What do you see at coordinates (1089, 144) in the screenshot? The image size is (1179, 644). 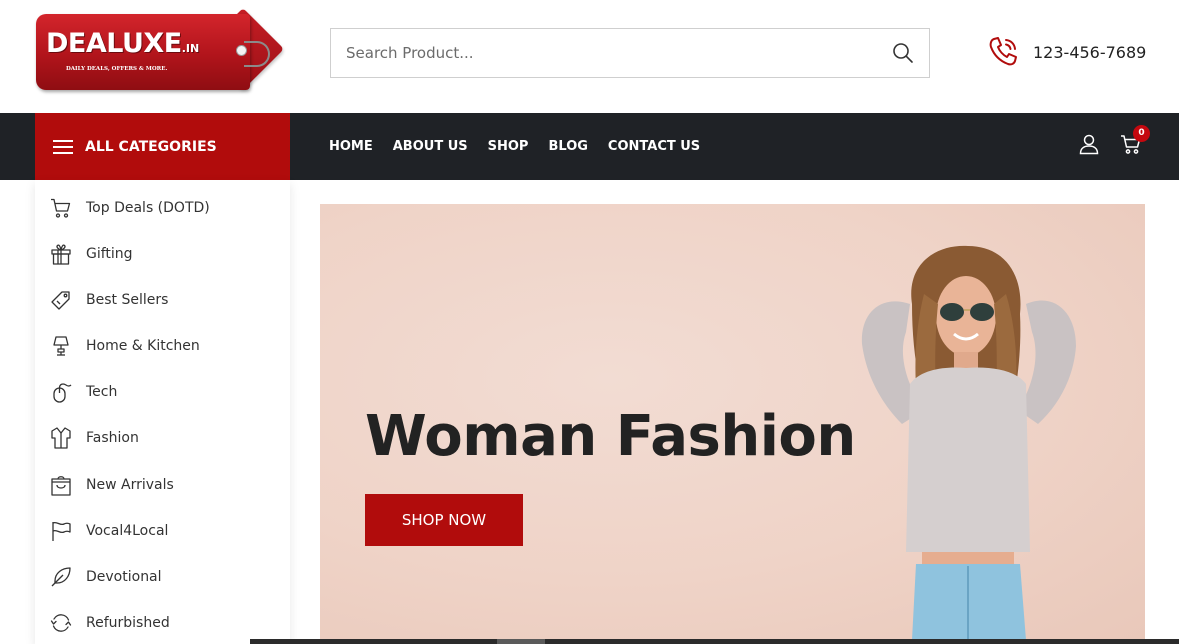 I see `user-account-icon` at bounding box center [1089, 144].